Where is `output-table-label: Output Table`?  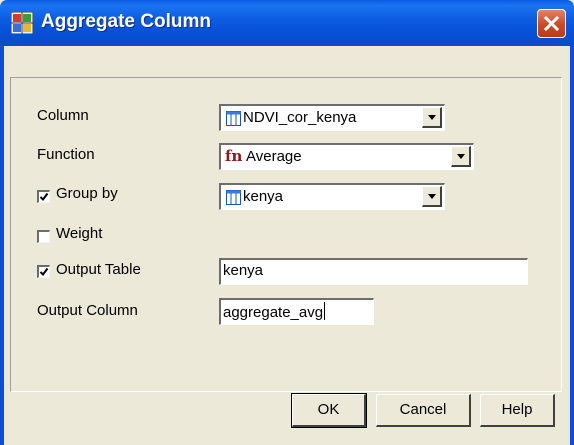 output-table-label: Output Table is located at coordinates (98, 269).